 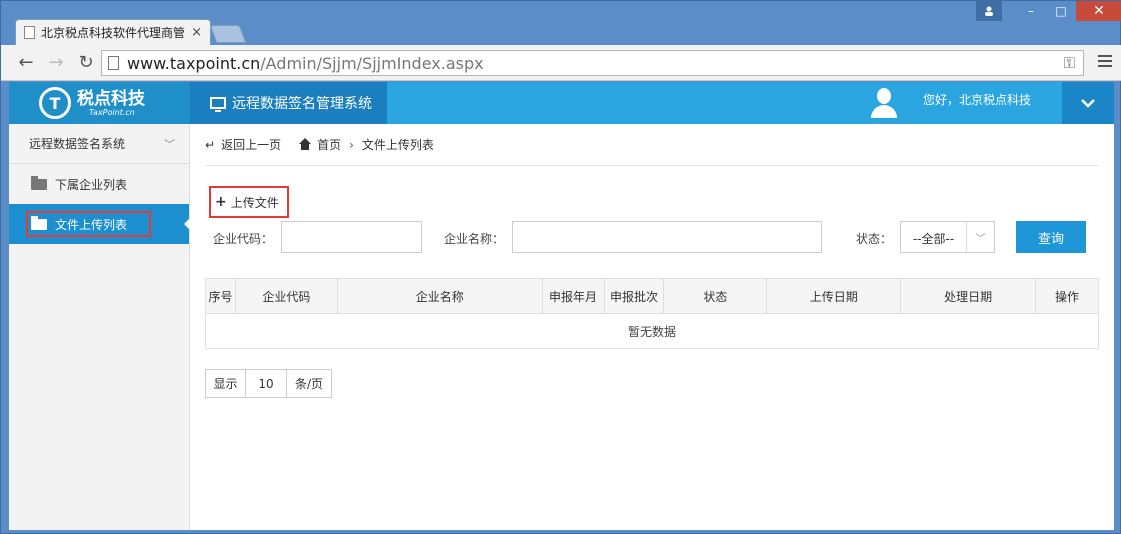 What do you see at coordinates (1061, 11) in the screenshot?
I see `maximize-button: □` at bounding box center [1061, 11].